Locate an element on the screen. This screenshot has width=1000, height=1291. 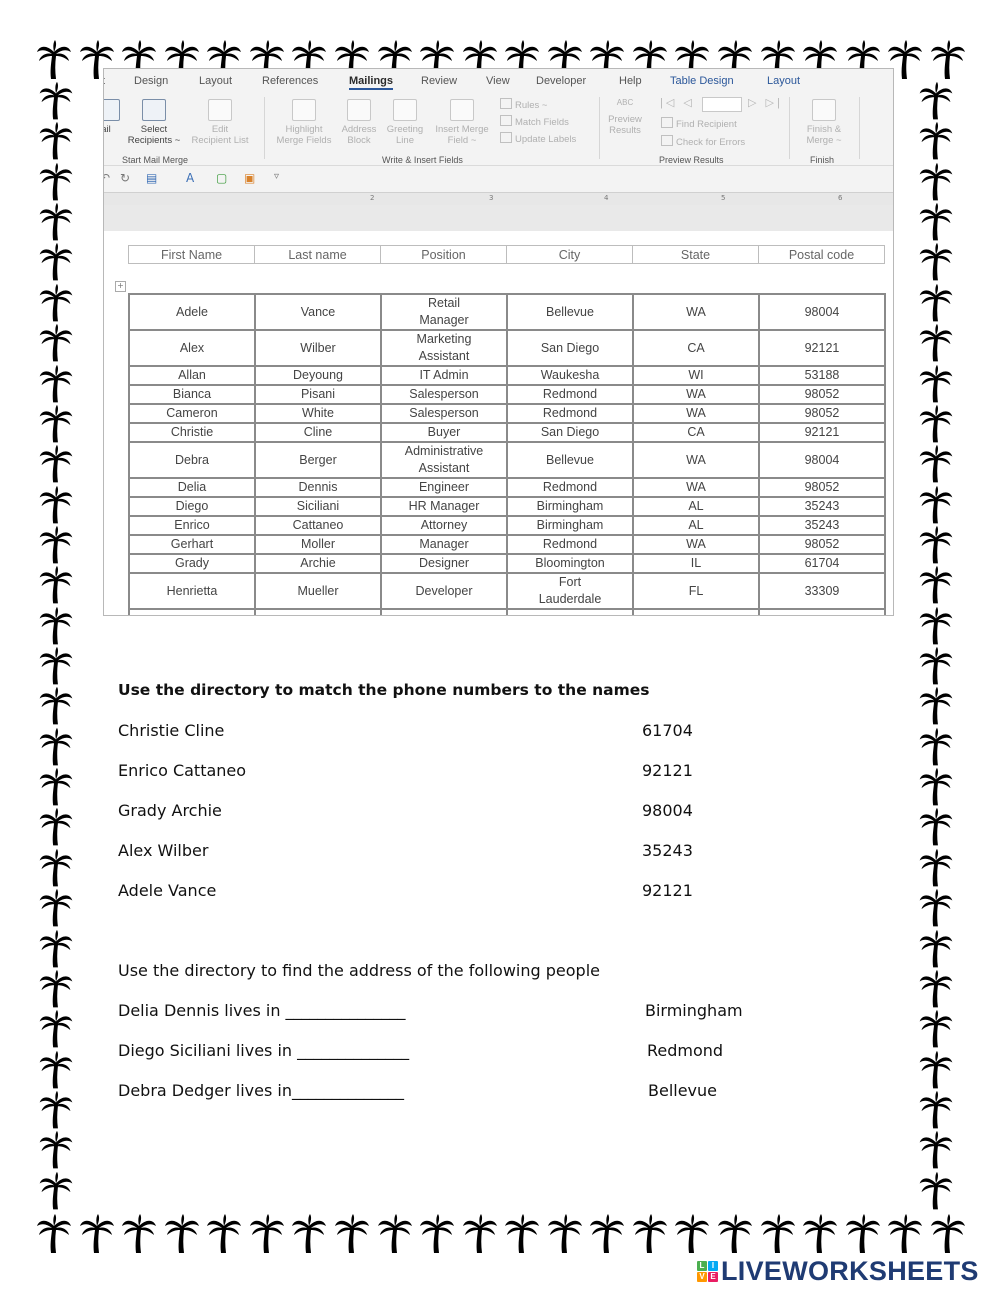
match-name: Christie Cline is located at coordinates (171, 730).